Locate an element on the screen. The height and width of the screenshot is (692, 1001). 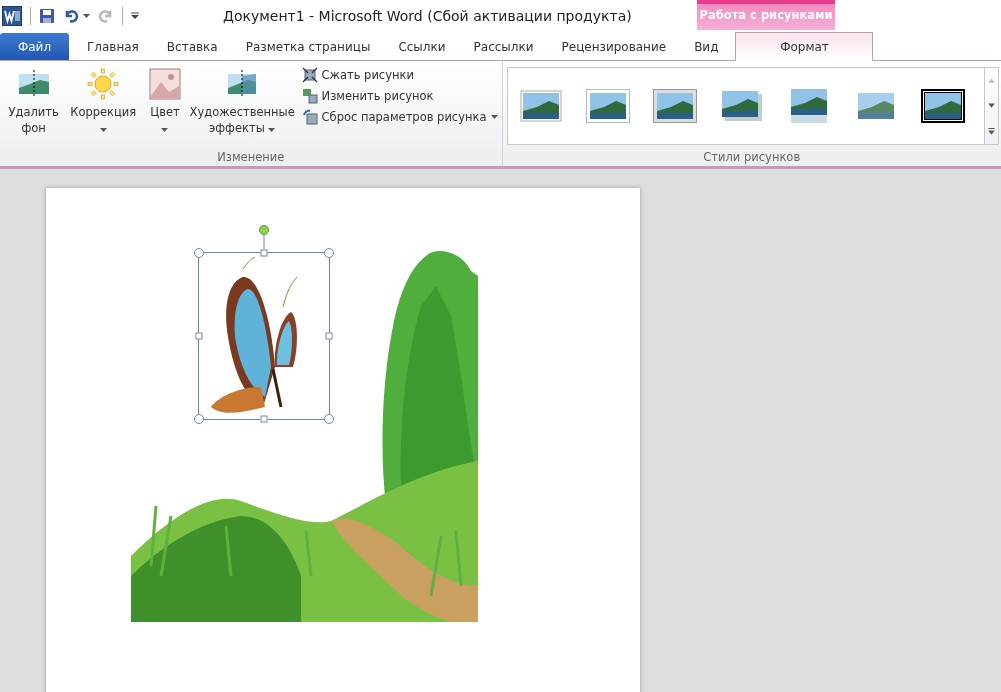
rotate-handle is located at coordinates (264, 237).